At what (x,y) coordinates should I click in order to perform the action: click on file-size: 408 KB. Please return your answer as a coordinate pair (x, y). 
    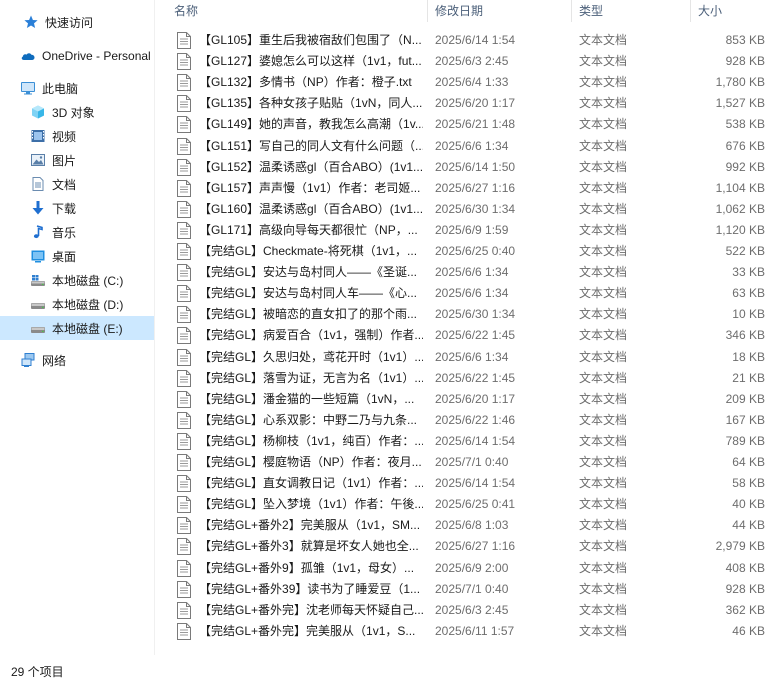
    Looking at the image, I should click on (745, 567).